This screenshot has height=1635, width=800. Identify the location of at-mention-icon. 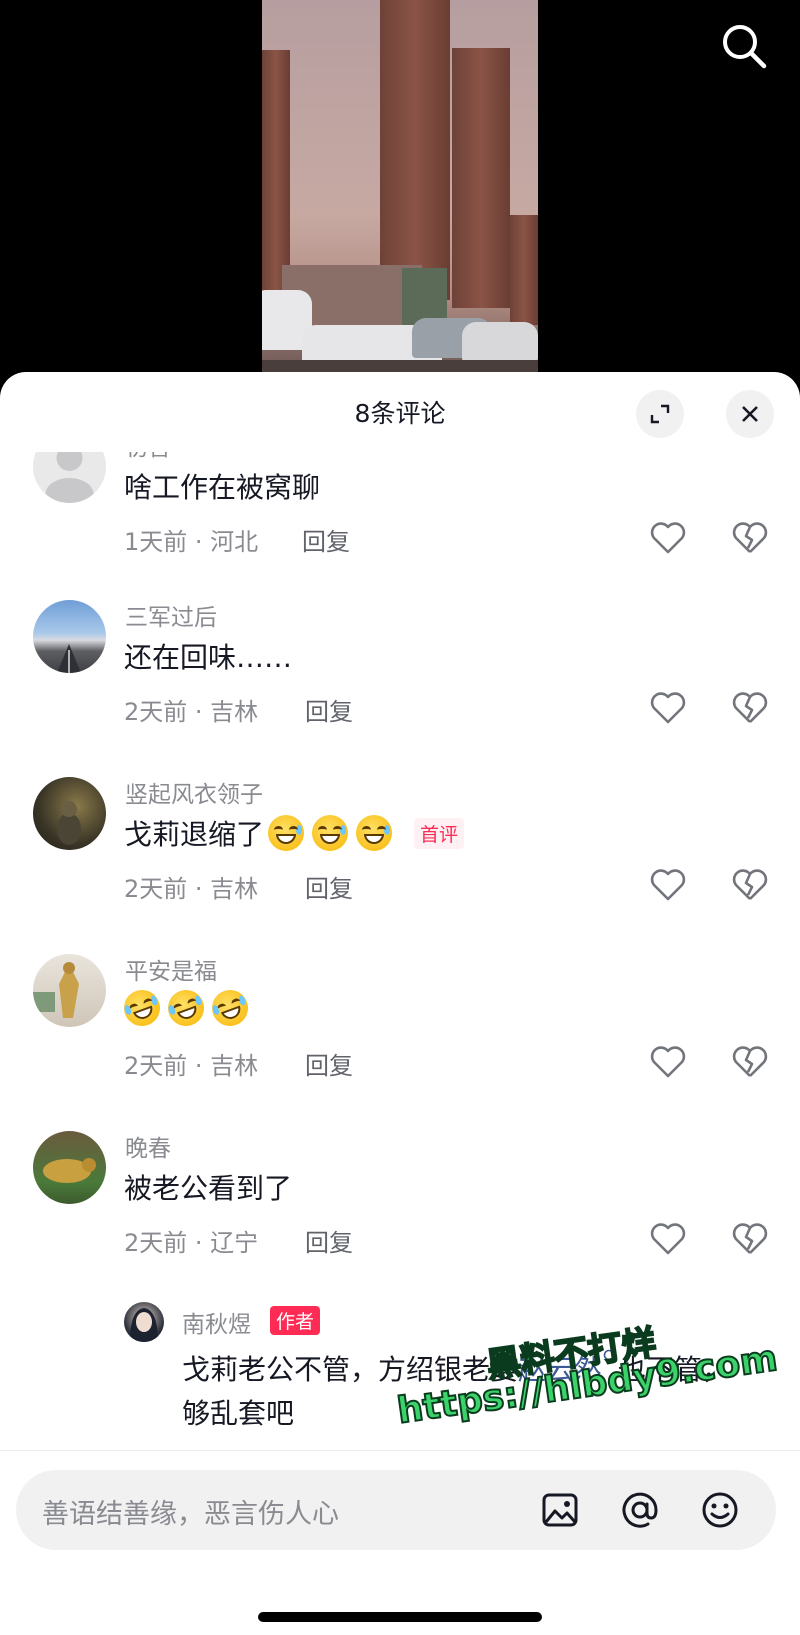
(640, 1510).